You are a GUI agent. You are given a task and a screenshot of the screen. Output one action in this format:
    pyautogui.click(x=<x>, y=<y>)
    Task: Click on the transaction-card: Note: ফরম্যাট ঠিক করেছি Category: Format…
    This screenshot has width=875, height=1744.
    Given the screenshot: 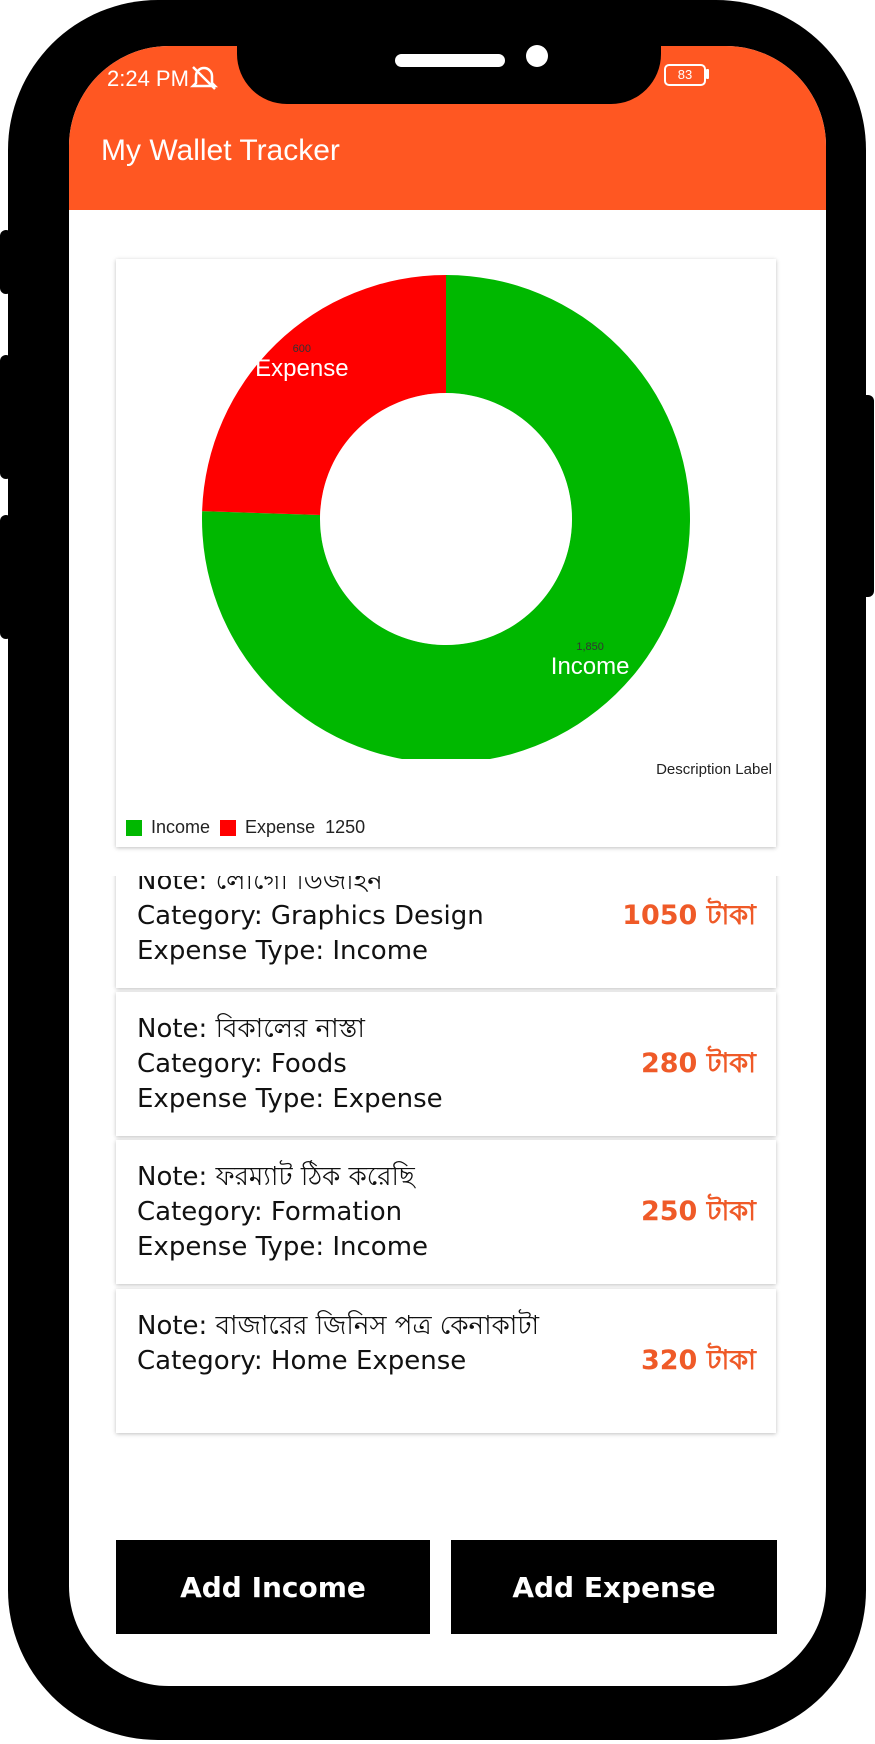 What is the action you would take?
    pyautogui.click(x=446, y=1212)
    